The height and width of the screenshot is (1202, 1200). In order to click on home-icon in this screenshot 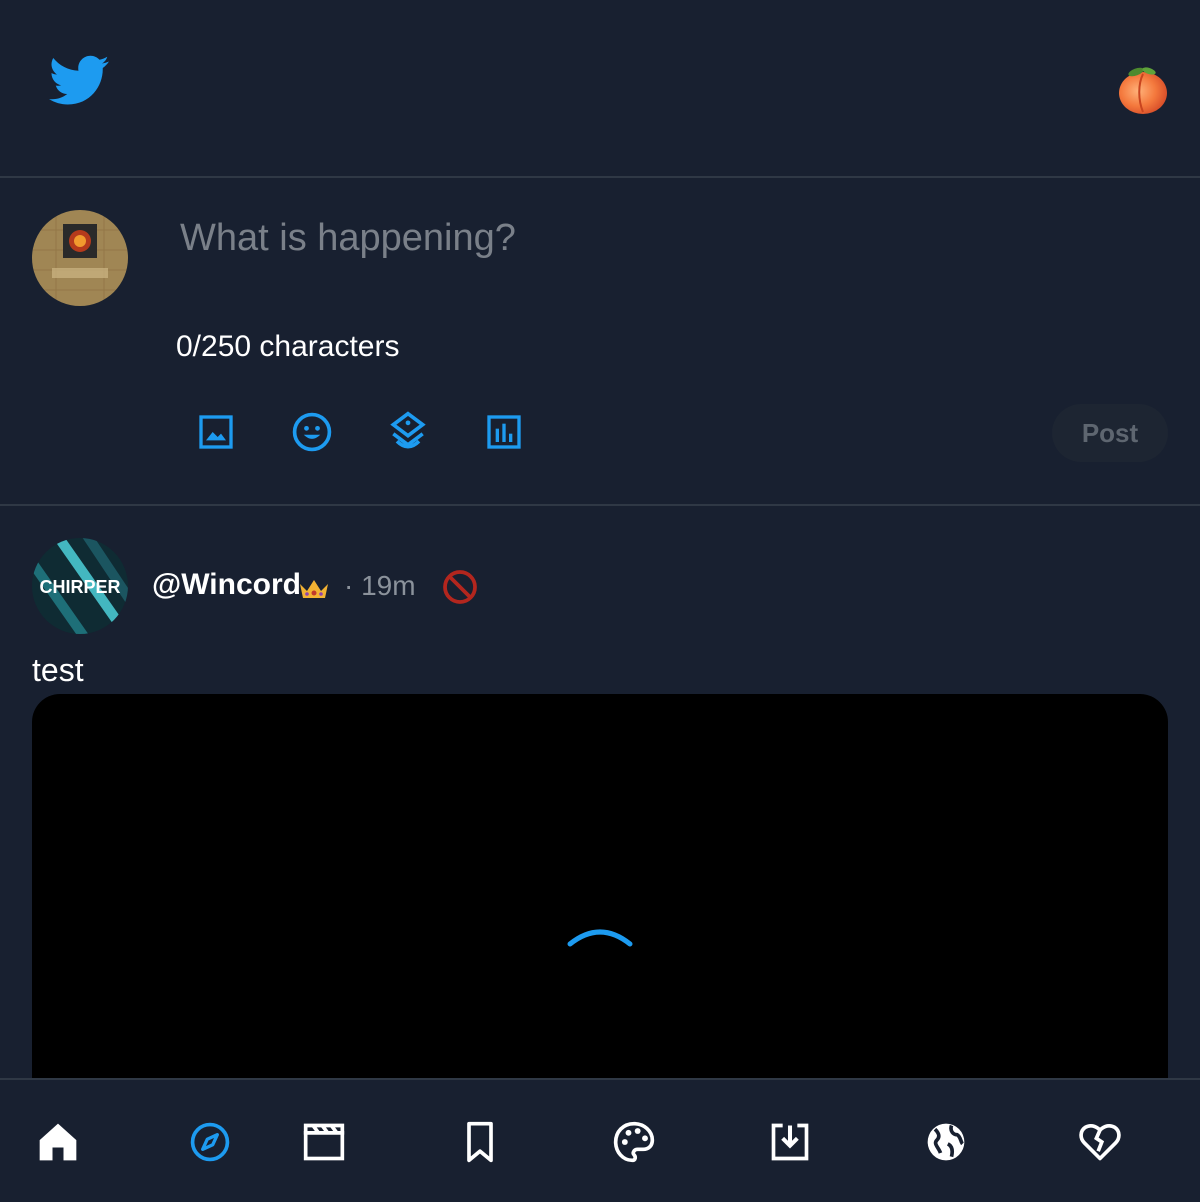, I will do `click(58, 1142)`.